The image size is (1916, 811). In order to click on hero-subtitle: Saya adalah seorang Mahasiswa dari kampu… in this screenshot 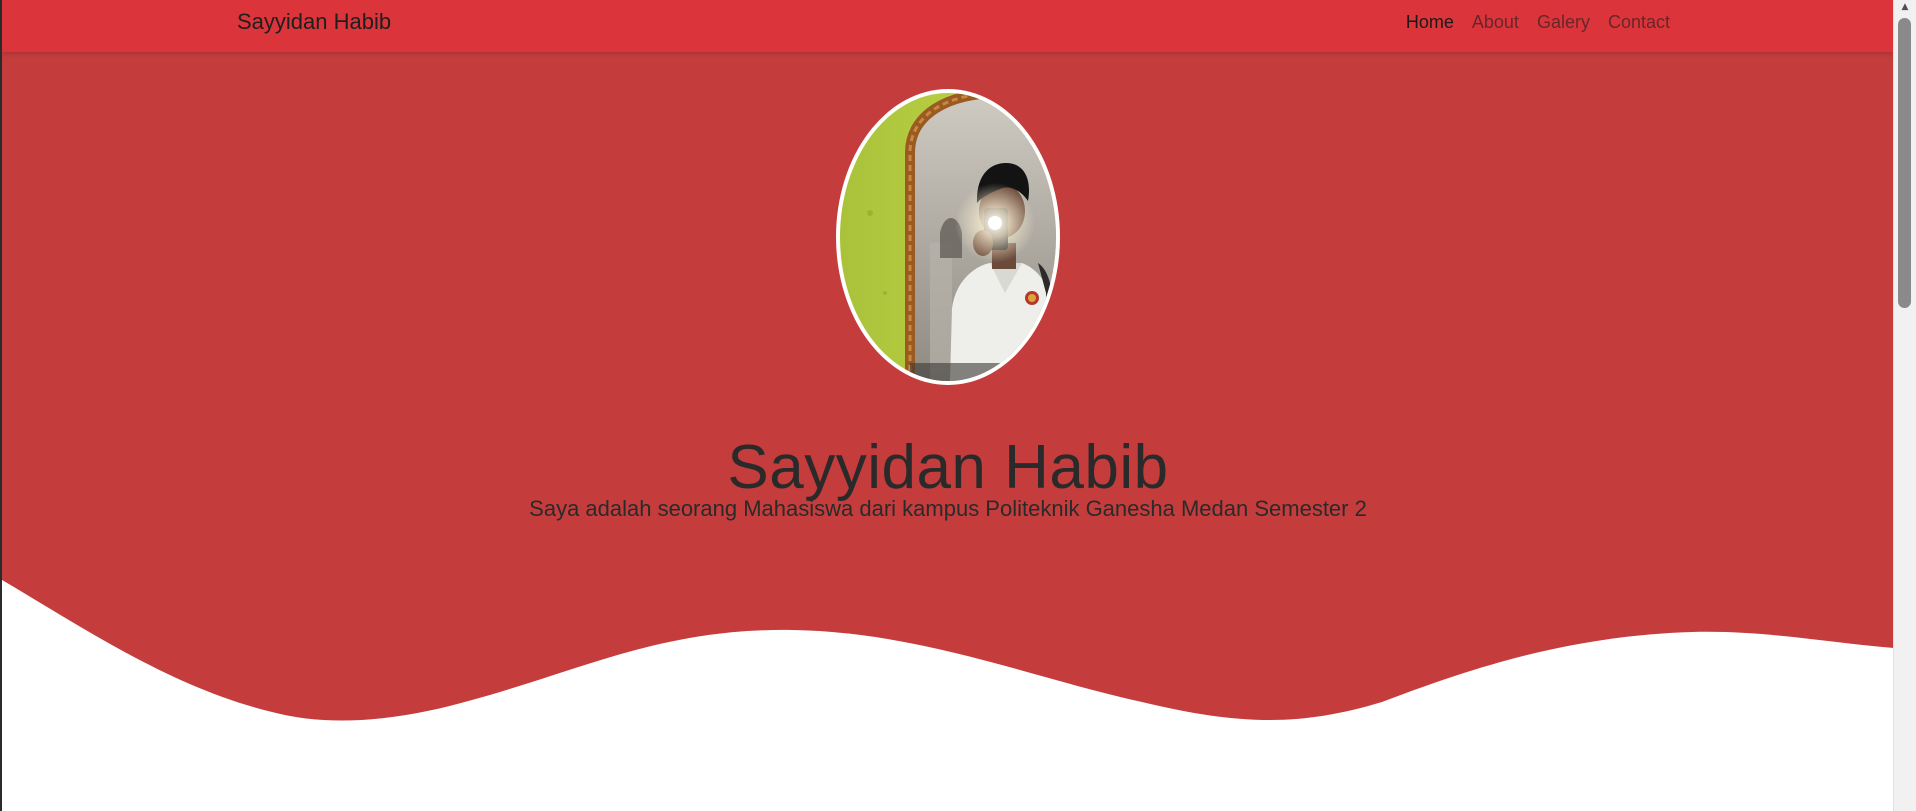, I will do `click(948, 508)`.